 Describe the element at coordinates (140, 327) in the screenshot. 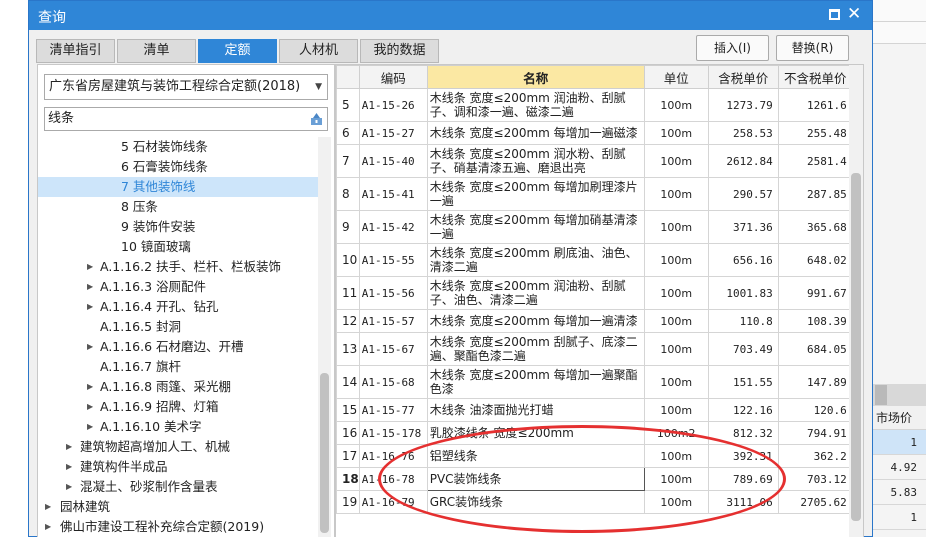

I see `tree-item: A.1.16.5 封洞` at that location.